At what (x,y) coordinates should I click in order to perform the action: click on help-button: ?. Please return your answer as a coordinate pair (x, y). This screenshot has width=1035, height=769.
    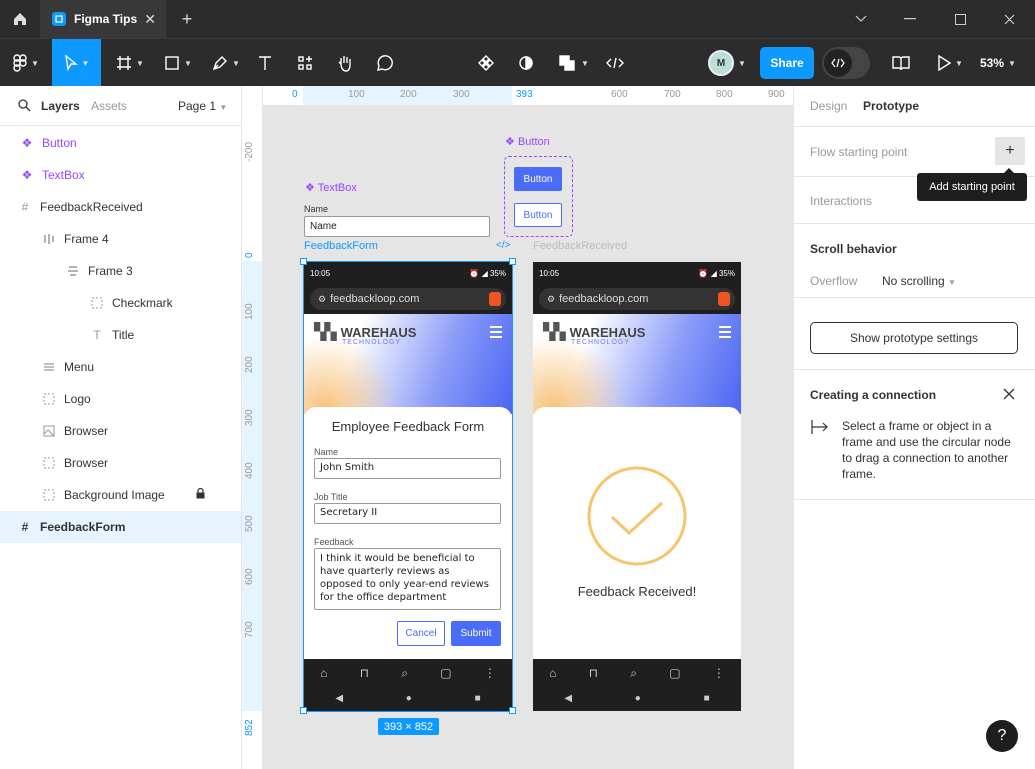
    Looking at the image, I should click on (1002, 736).